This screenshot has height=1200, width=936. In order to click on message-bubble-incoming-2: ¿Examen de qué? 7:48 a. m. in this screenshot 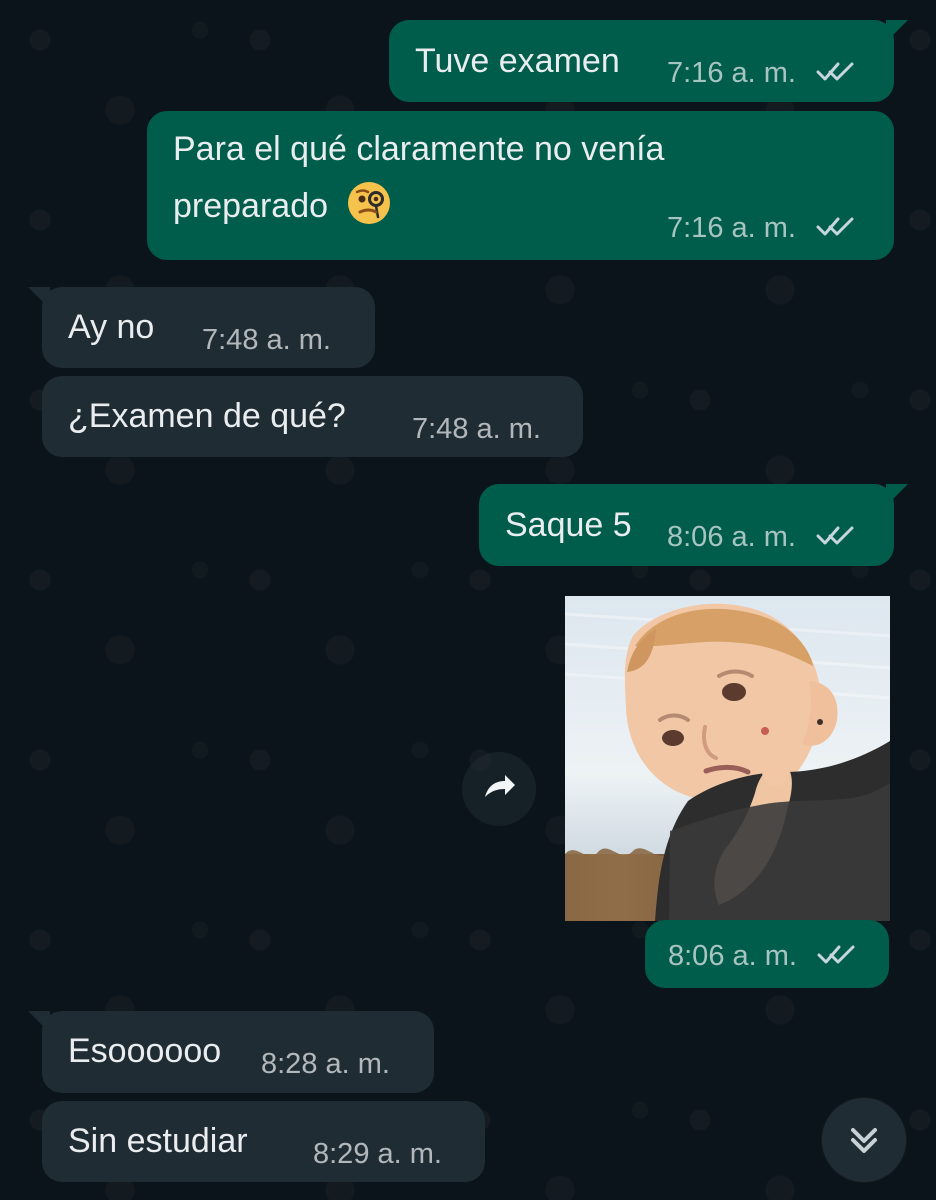, I will do `click(312, 416)`.